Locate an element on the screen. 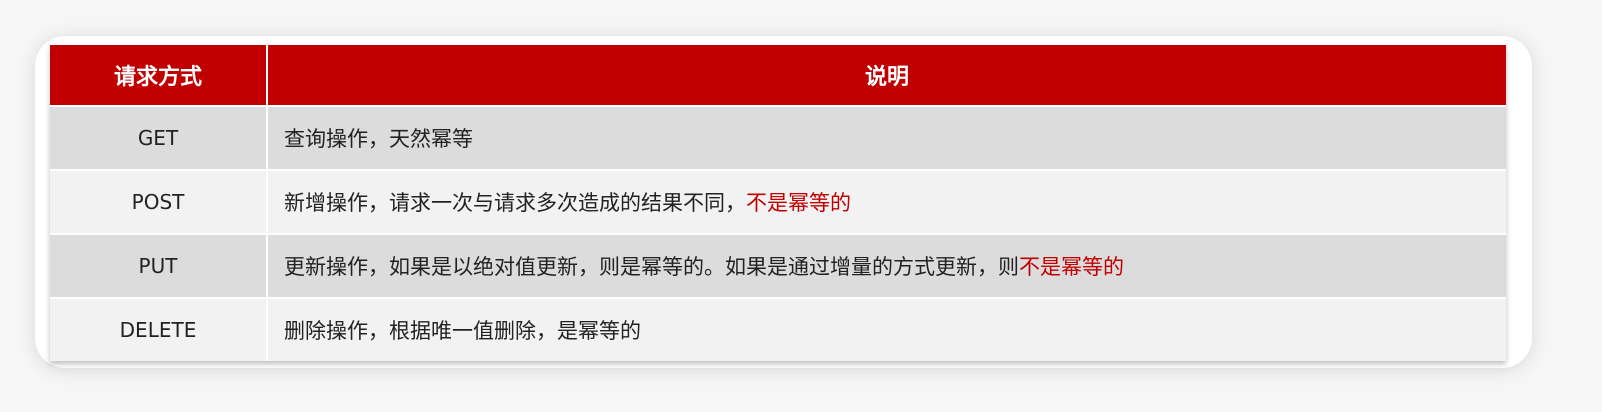  header-description: 说明 is located at coordinates (886, 75).